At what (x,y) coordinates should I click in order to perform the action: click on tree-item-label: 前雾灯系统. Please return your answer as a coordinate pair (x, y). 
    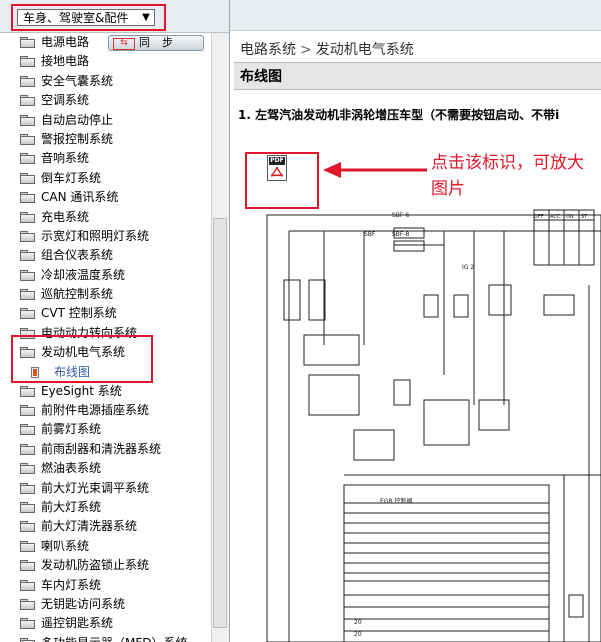
    Looking at the image, I should click on (71, 429).